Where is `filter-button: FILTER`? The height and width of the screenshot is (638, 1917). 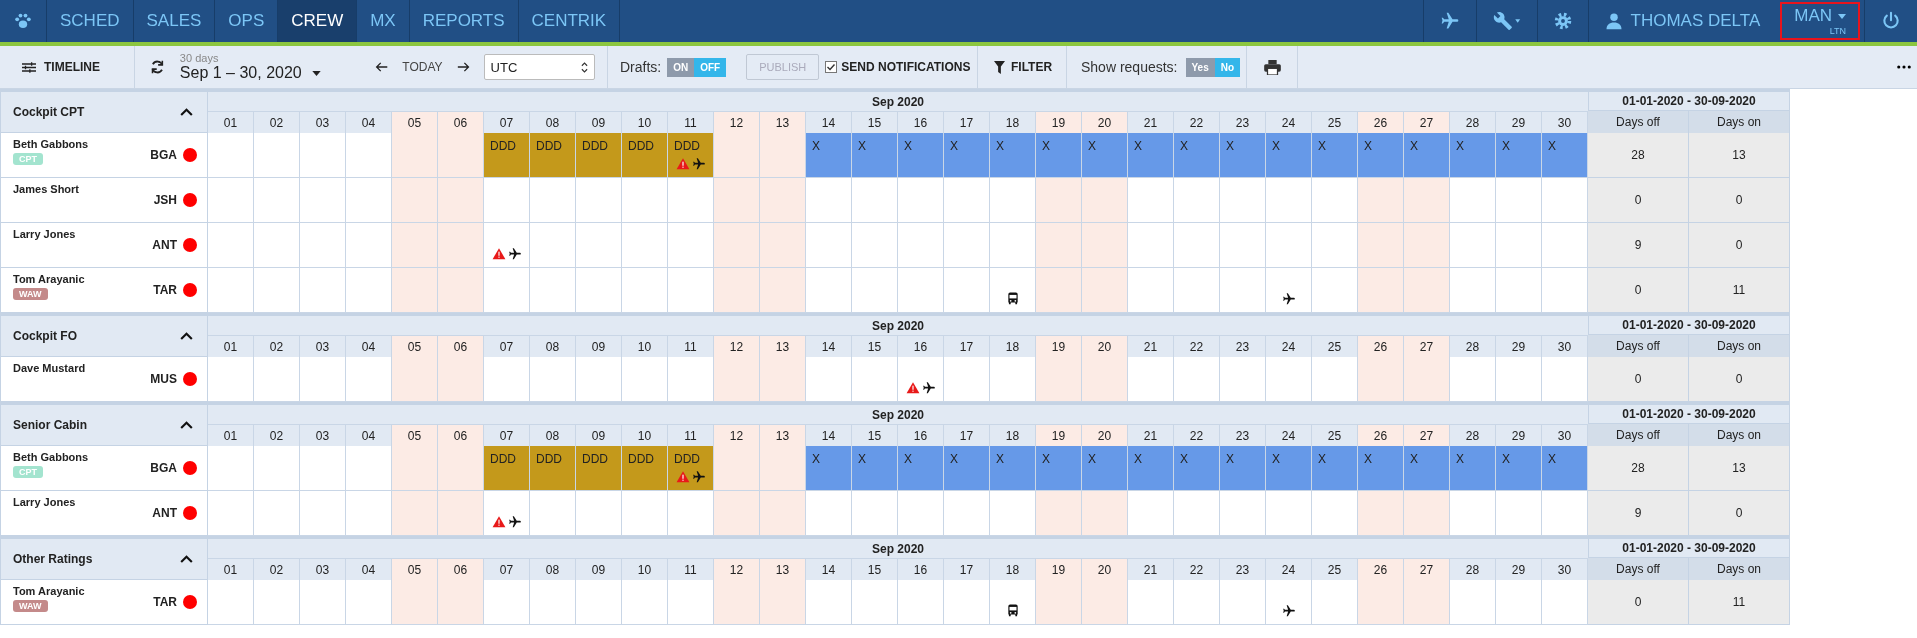
filter-button: FILTER is located at coordinates (1023, 67).